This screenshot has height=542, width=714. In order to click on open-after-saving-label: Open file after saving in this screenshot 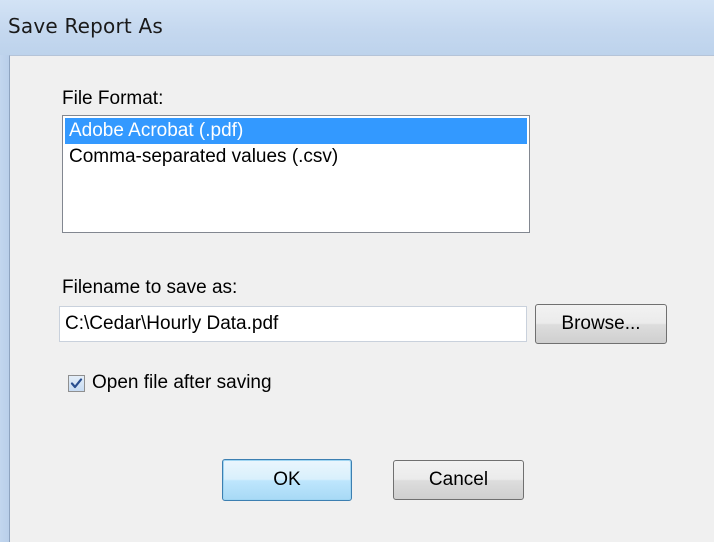, I will do `click(182, 383)`.